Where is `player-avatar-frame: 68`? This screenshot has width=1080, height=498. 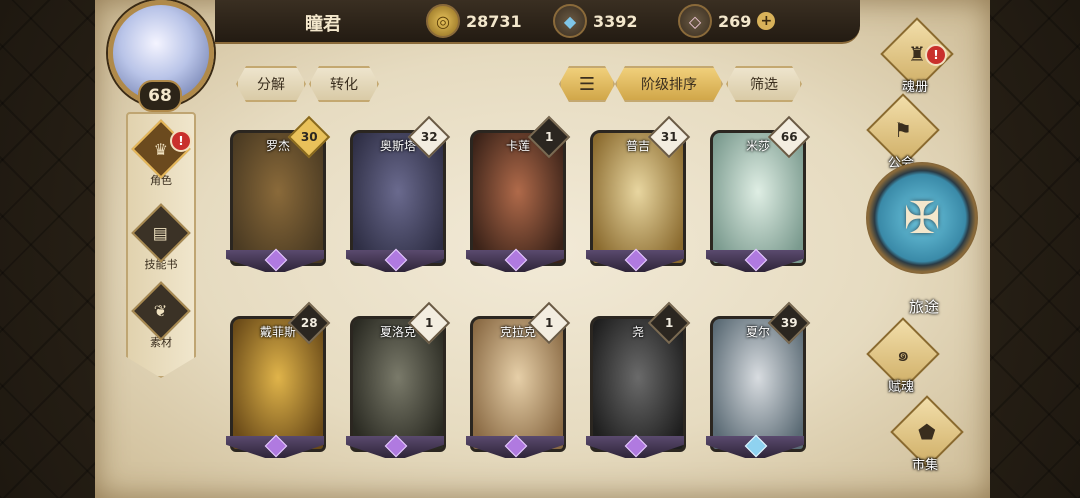
player-avatar-frame: 68 is located at coordinates (159, 56).